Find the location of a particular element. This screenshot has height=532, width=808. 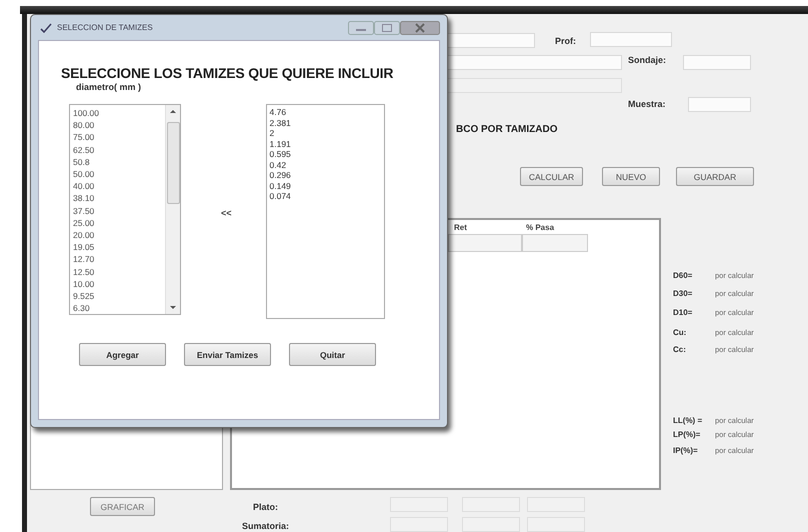

dialog-title: SELECCION DE TAMIZES is located at coordinates (105, 27).